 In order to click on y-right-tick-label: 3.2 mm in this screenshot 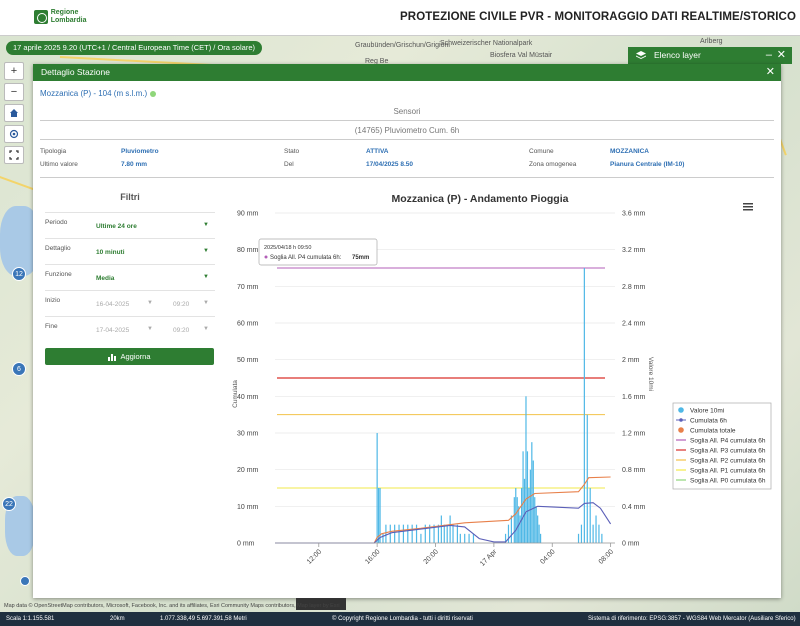, I will do `click(634, 250)`.